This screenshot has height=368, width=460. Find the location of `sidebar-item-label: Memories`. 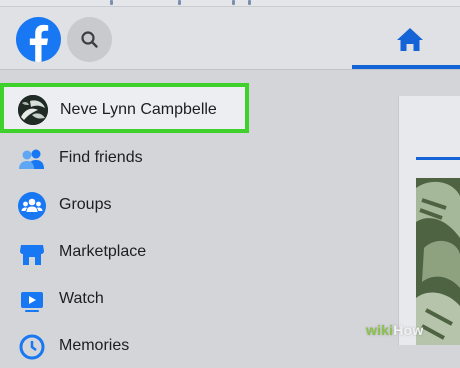

sidebar-item-label: Memories is located at coordinates (94, 345).